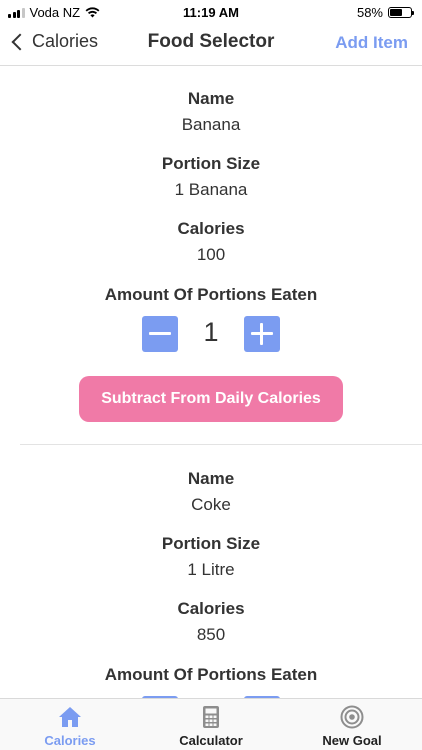 The width and height of the screenshot is (422, 750). What do you see at coordinates (211, 634) in the screenshot?
I see `calories-value: 850` at bounding box center [211, 634].